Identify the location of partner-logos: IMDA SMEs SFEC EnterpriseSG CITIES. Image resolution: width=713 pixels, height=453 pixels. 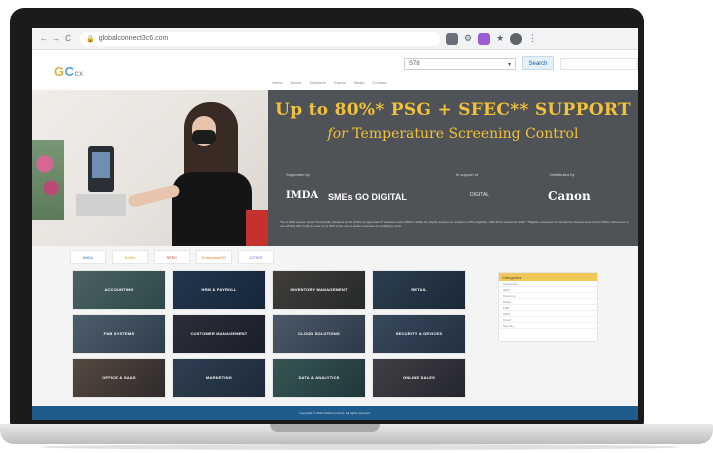
(176, 257).